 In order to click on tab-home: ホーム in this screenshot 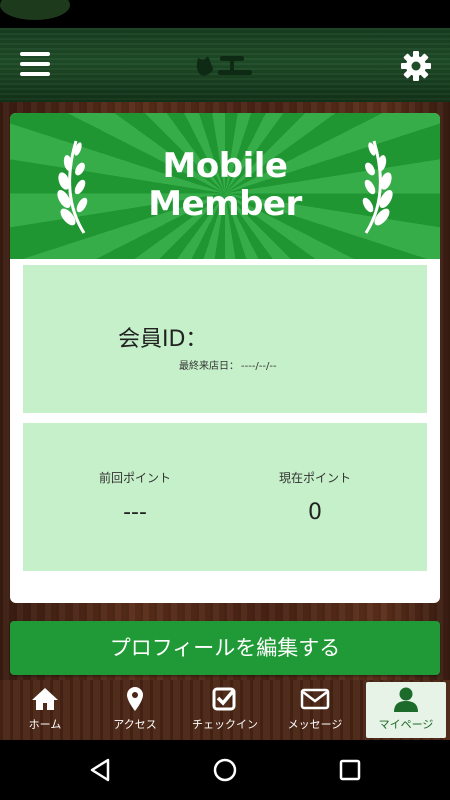, I will do `click(45, 710)`.